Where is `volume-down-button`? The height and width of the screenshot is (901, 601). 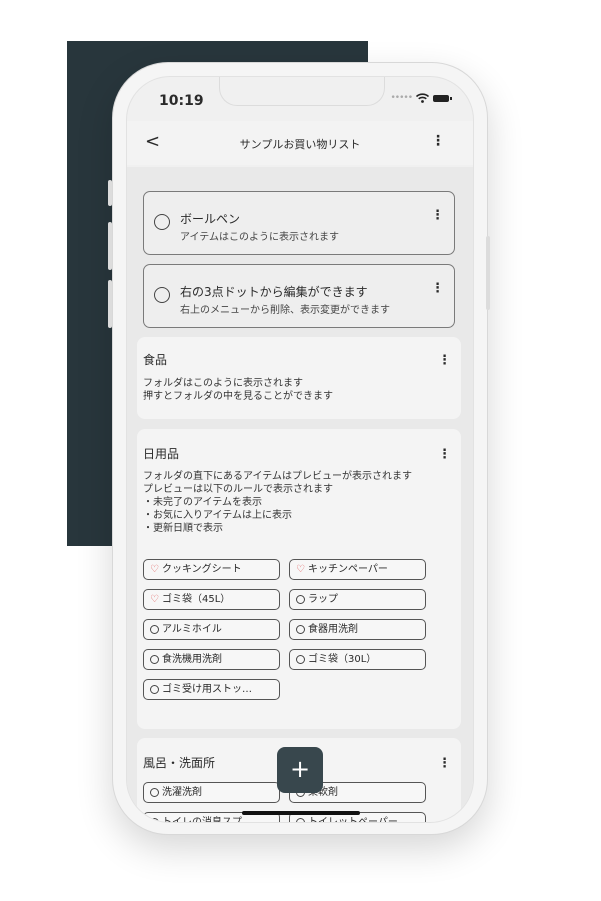 volume-down-button is located at coordinates (110, 304).